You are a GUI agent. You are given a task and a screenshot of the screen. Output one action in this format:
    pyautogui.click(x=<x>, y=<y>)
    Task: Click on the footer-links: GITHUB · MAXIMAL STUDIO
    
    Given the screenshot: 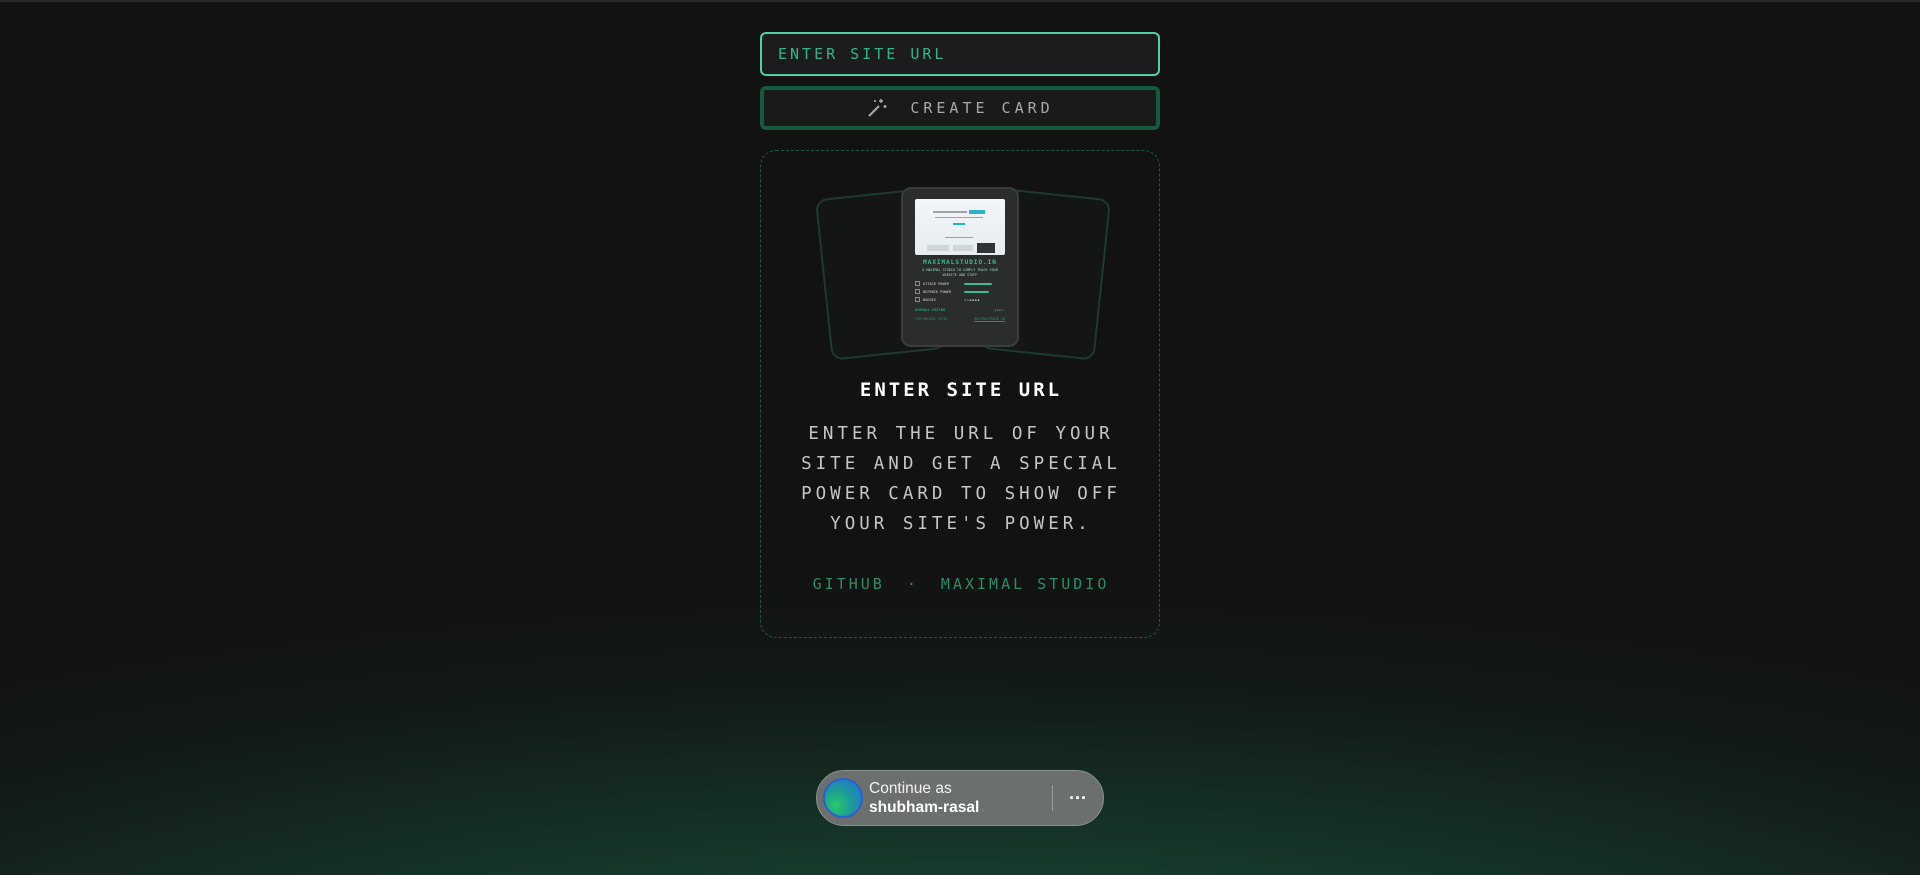 What is the action you would take?
    pyautogui.click(x=961, y=584)
    